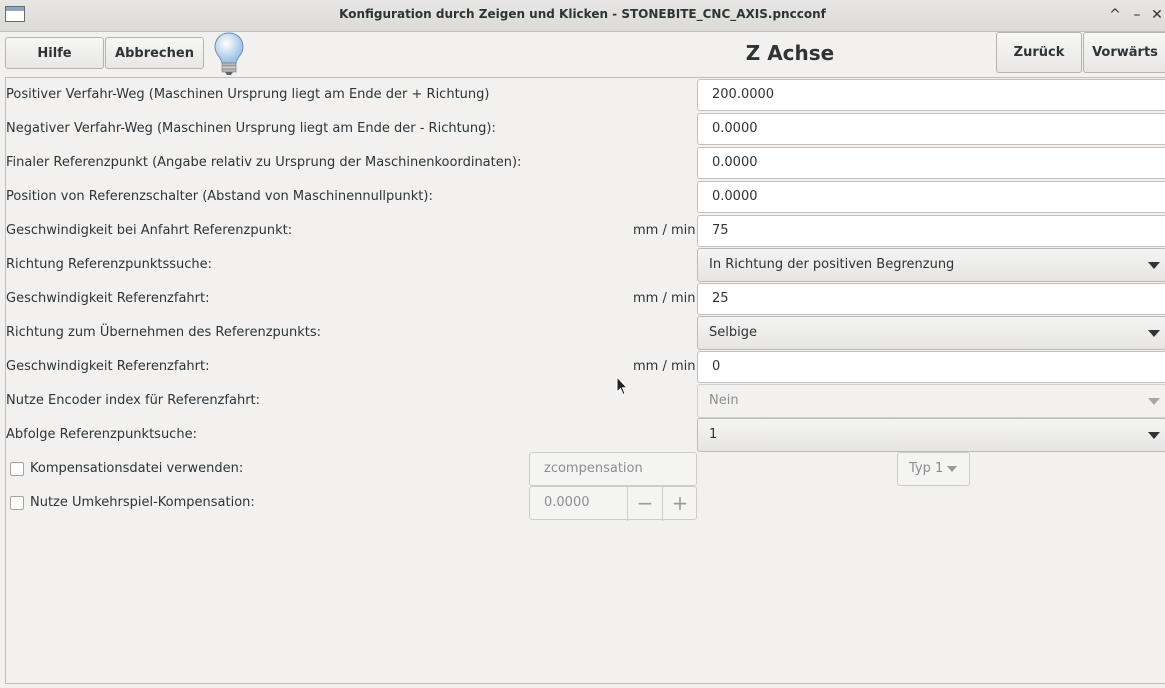 The image size is (1165, 688). I want to click on home-sequence-value: 1, so click(713, 434).